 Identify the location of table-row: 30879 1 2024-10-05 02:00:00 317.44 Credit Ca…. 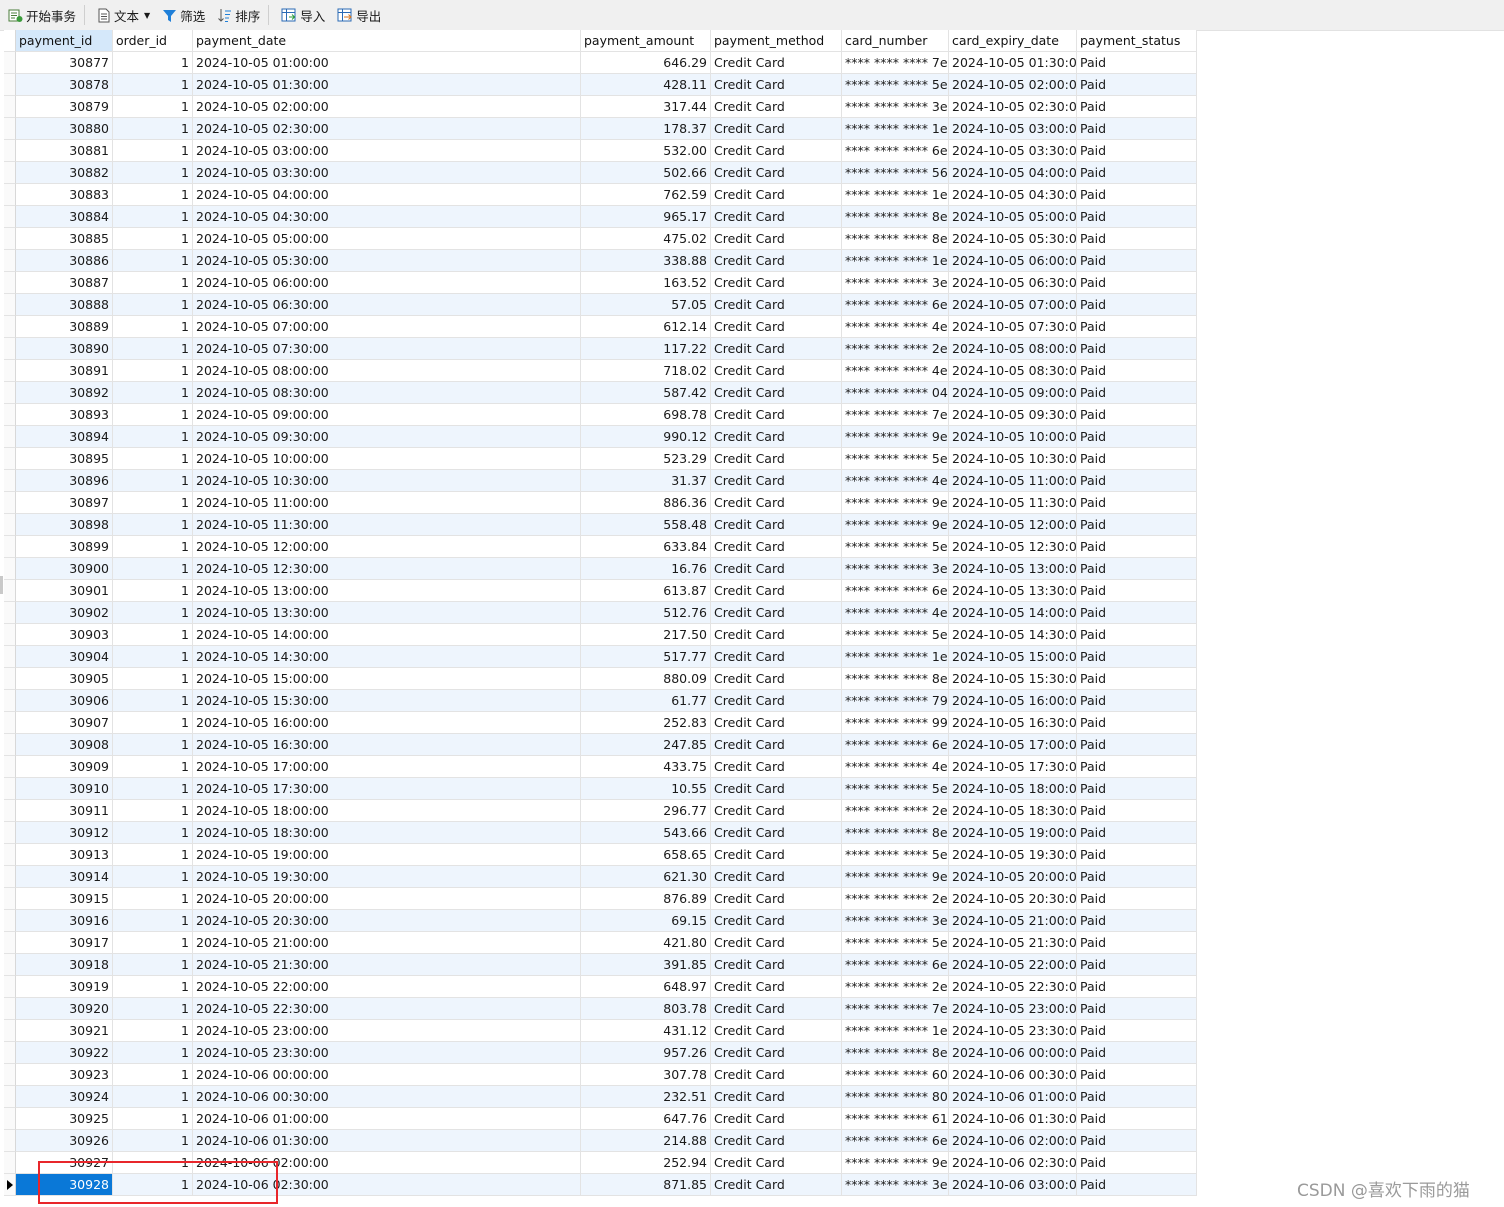
(600, 107).